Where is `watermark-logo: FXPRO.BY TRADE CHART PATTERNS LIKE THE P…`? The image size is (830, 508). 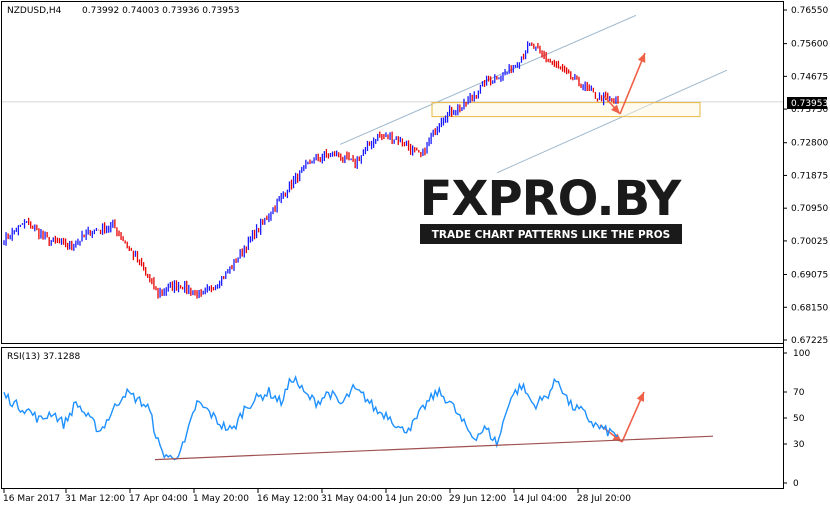
watermark-logo: FXPRO.BY TRADE CHART PATTERNS LIKE THE P… is located at coordinates (552, 207).